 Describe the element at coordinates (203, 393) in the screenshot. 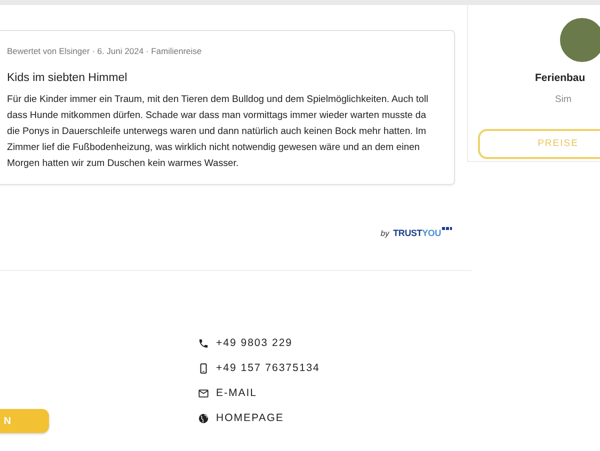

I see `envelope-icon` at that location.